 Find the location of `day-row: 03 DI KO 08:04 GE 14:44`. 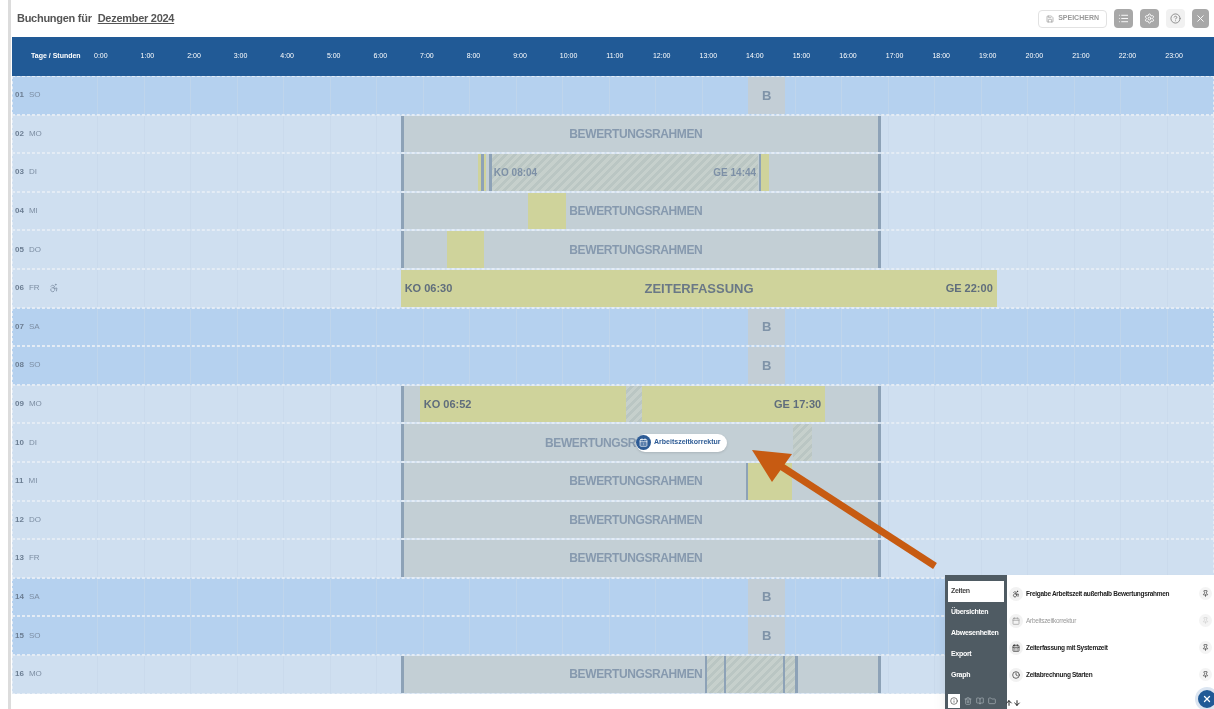

day-row: 03 DI KO 08:04 GE 14:44 is located at coordinates (613, 172).